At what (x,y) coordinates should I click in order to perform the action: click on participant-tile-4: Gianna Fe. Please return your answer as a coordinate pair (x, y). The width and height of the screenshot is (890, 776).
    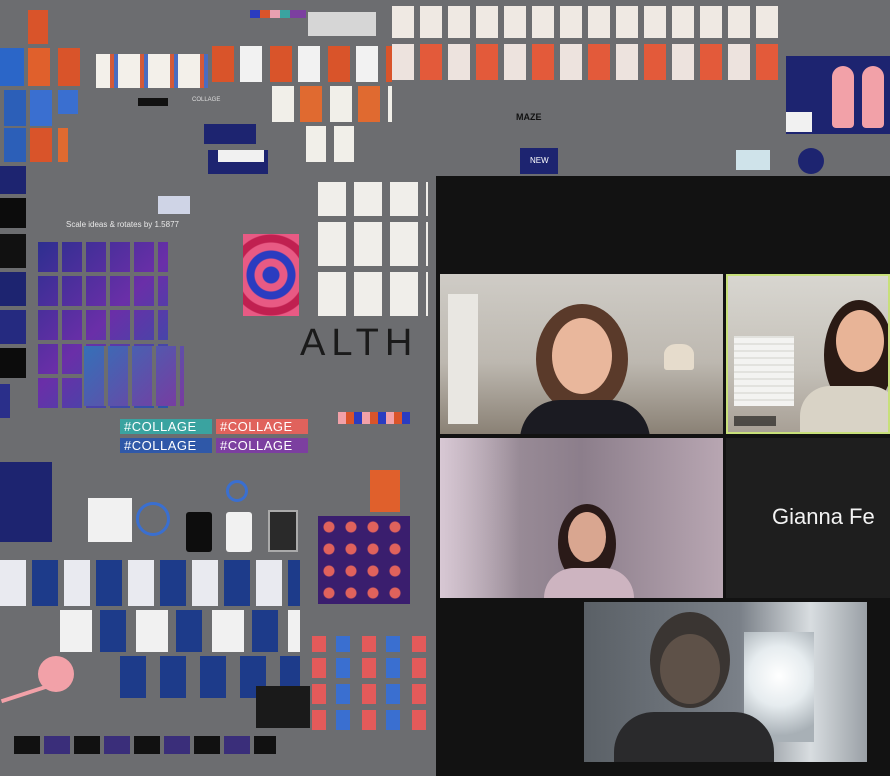
    Looking at the image, I should click on (808, 518).